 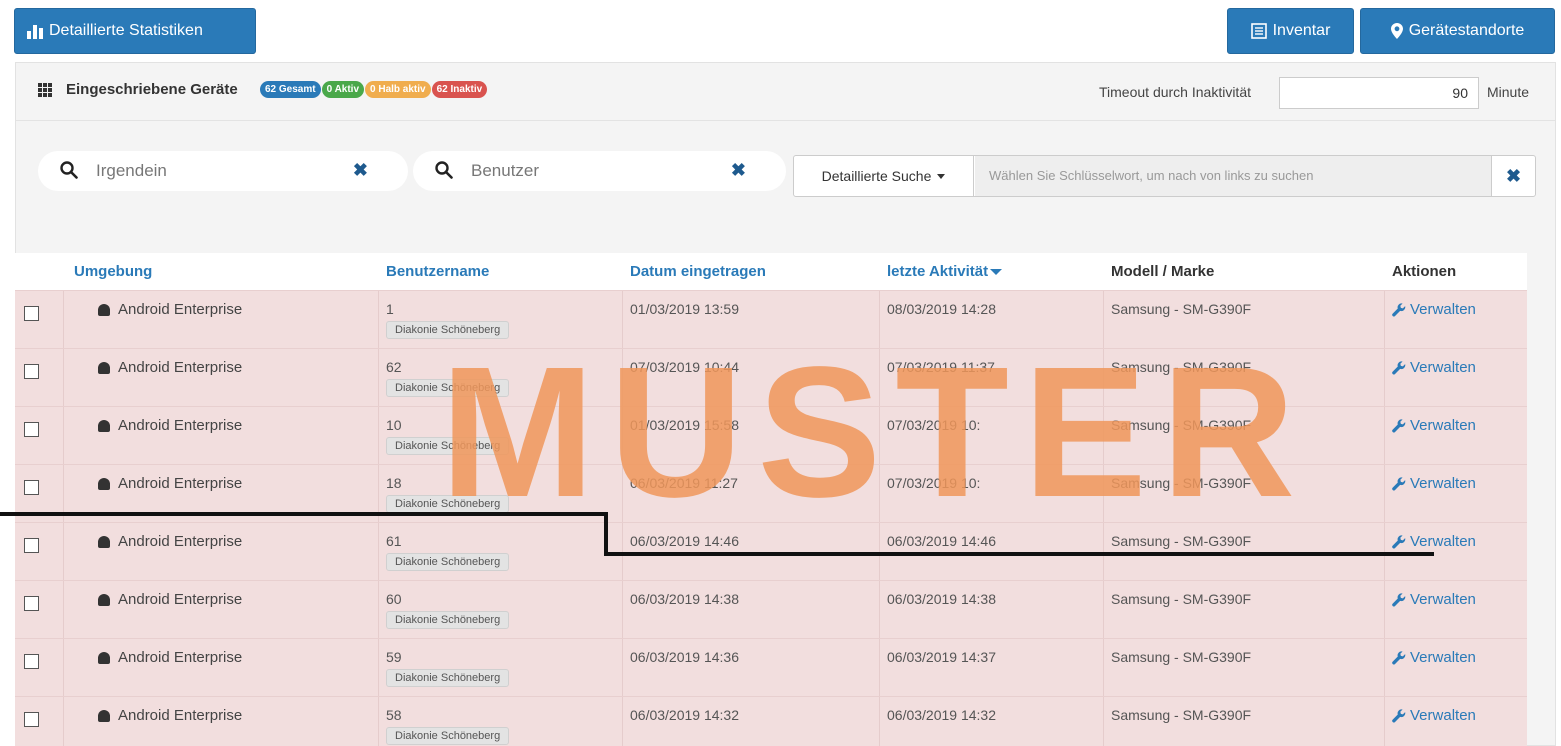 I want to click on enrolled-date-cell: 07/03/2019 10:44, so click(x=684, y=367).